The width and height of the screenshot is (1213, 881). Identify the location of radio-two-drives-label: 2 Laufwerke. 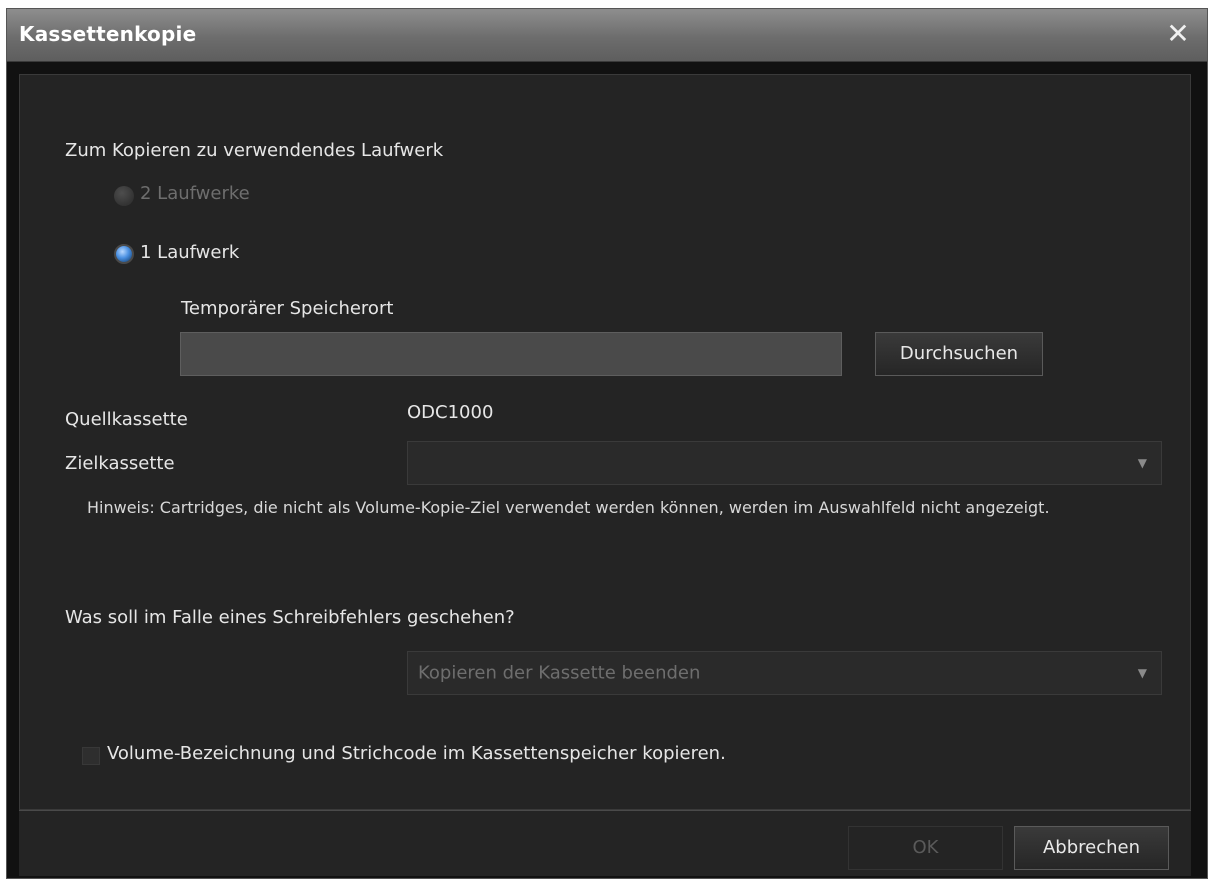
(195, 193).